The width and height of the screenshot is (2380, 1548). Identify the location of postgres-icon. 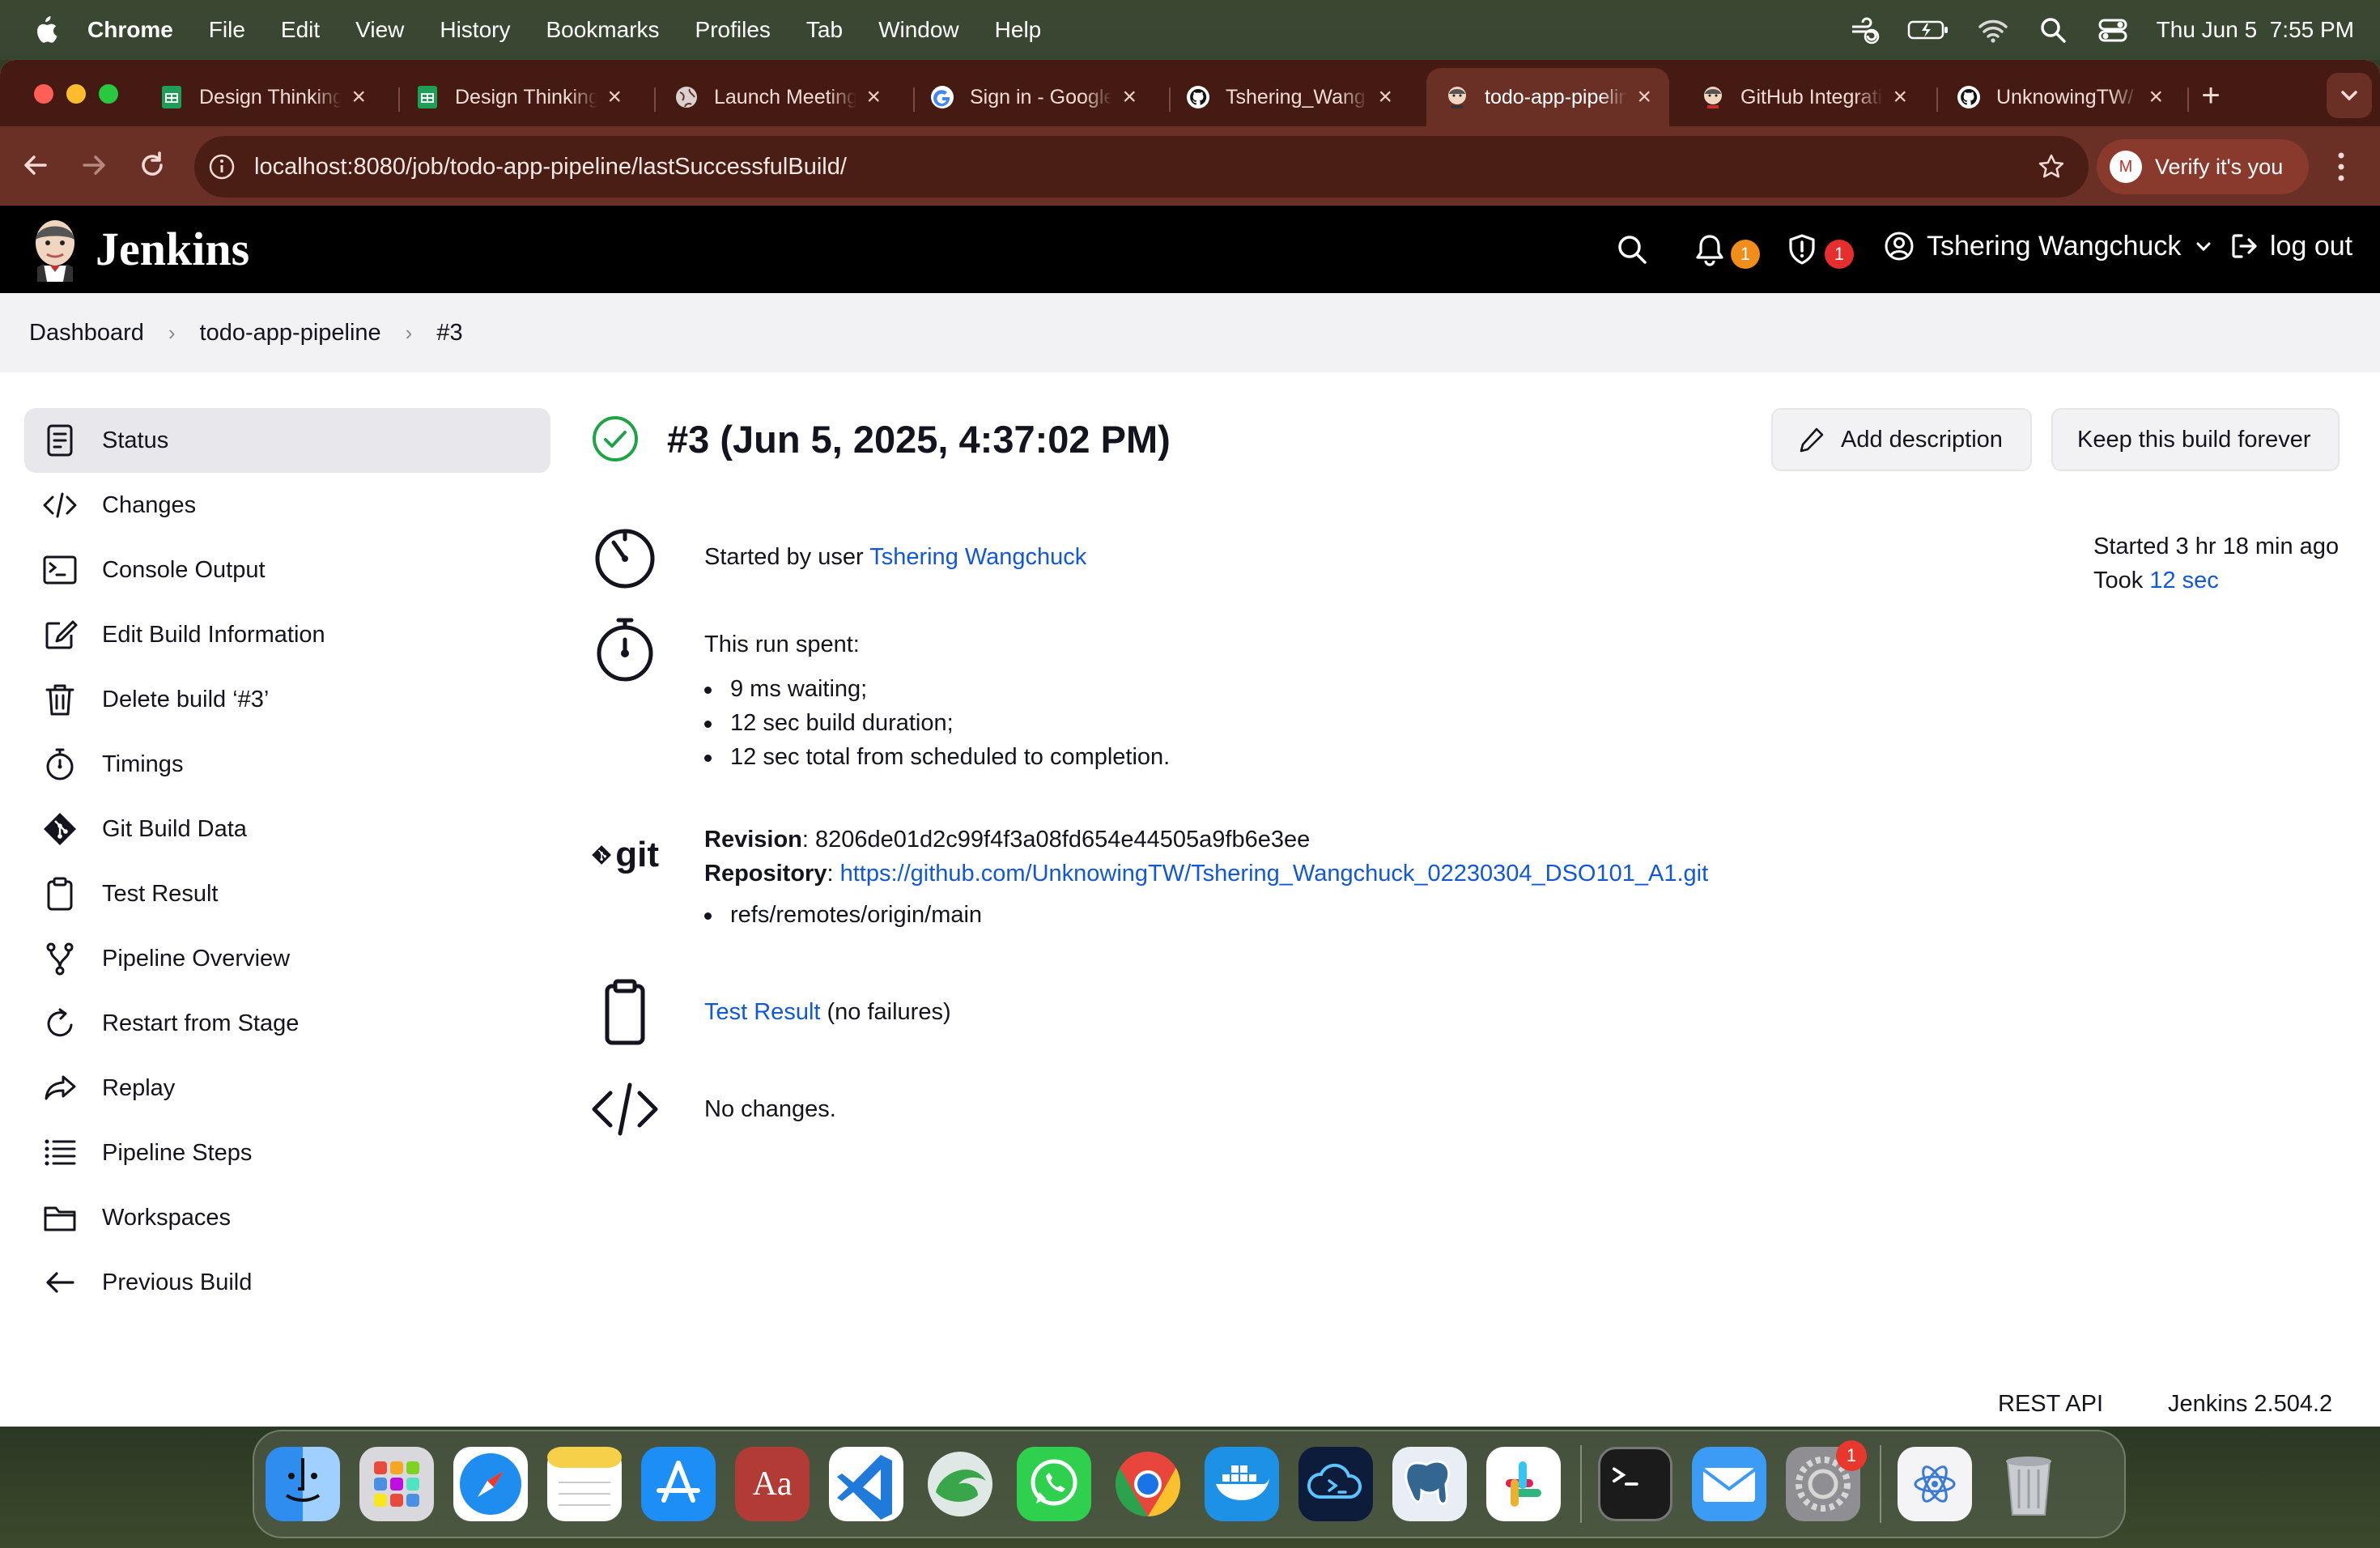
(1430, 1484).